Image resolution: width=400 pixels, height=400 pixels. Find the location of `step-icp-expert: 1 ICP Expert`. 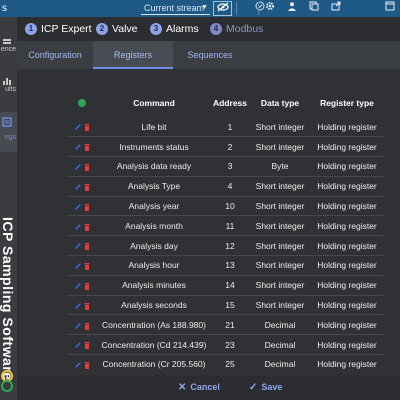

step-icp-expert: 1 ICP Expert is located at coordinates (58, 29).